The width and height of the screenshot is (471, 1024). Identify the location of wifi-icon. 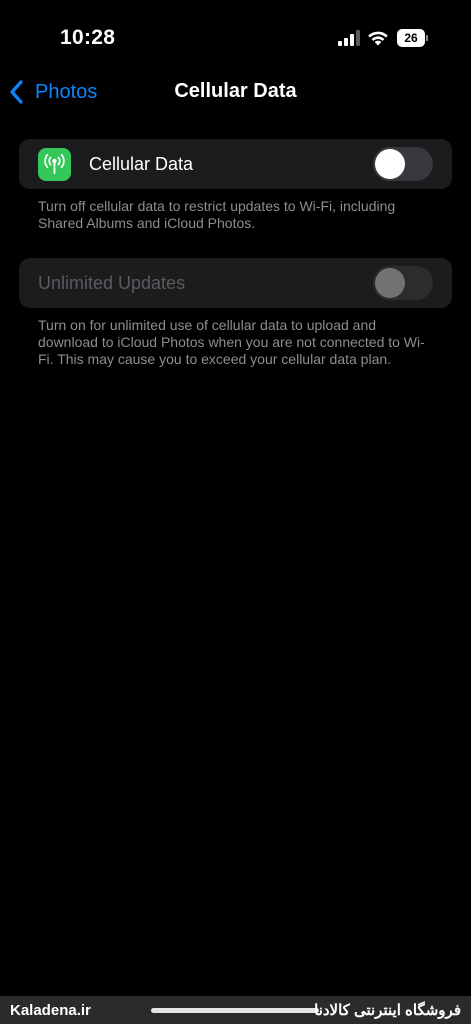
(378, 38).